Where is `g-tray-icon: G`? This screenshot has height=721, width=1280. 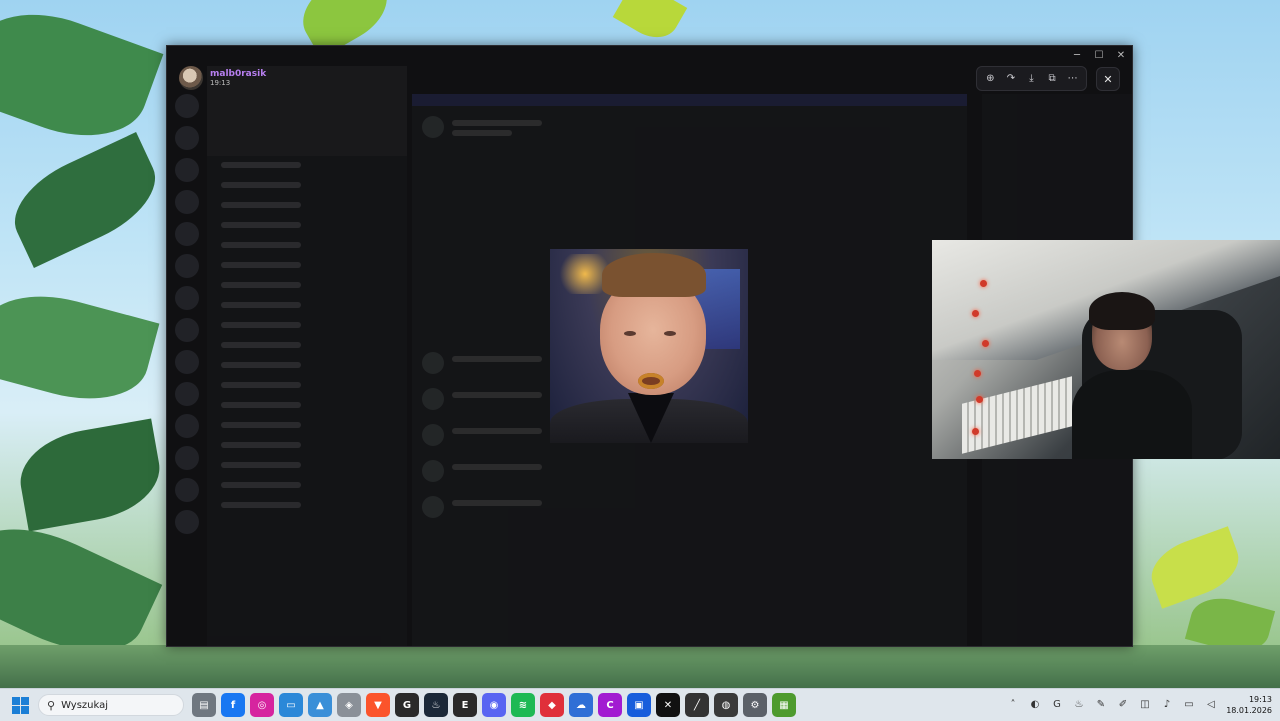
g-tray-icon: G is located at coordinates (1057, 704).